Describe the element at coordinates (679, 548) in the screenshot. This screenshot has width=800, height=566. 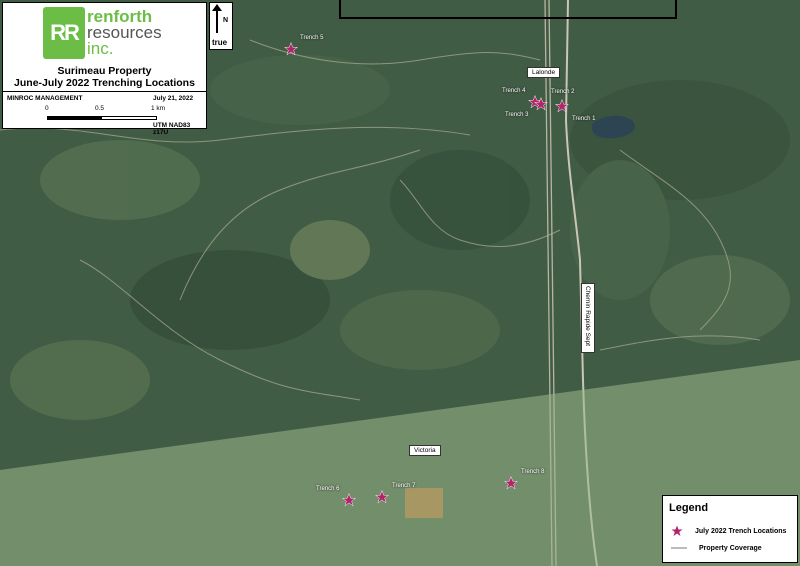
I see `legend-coverage-line-icon` at that location.